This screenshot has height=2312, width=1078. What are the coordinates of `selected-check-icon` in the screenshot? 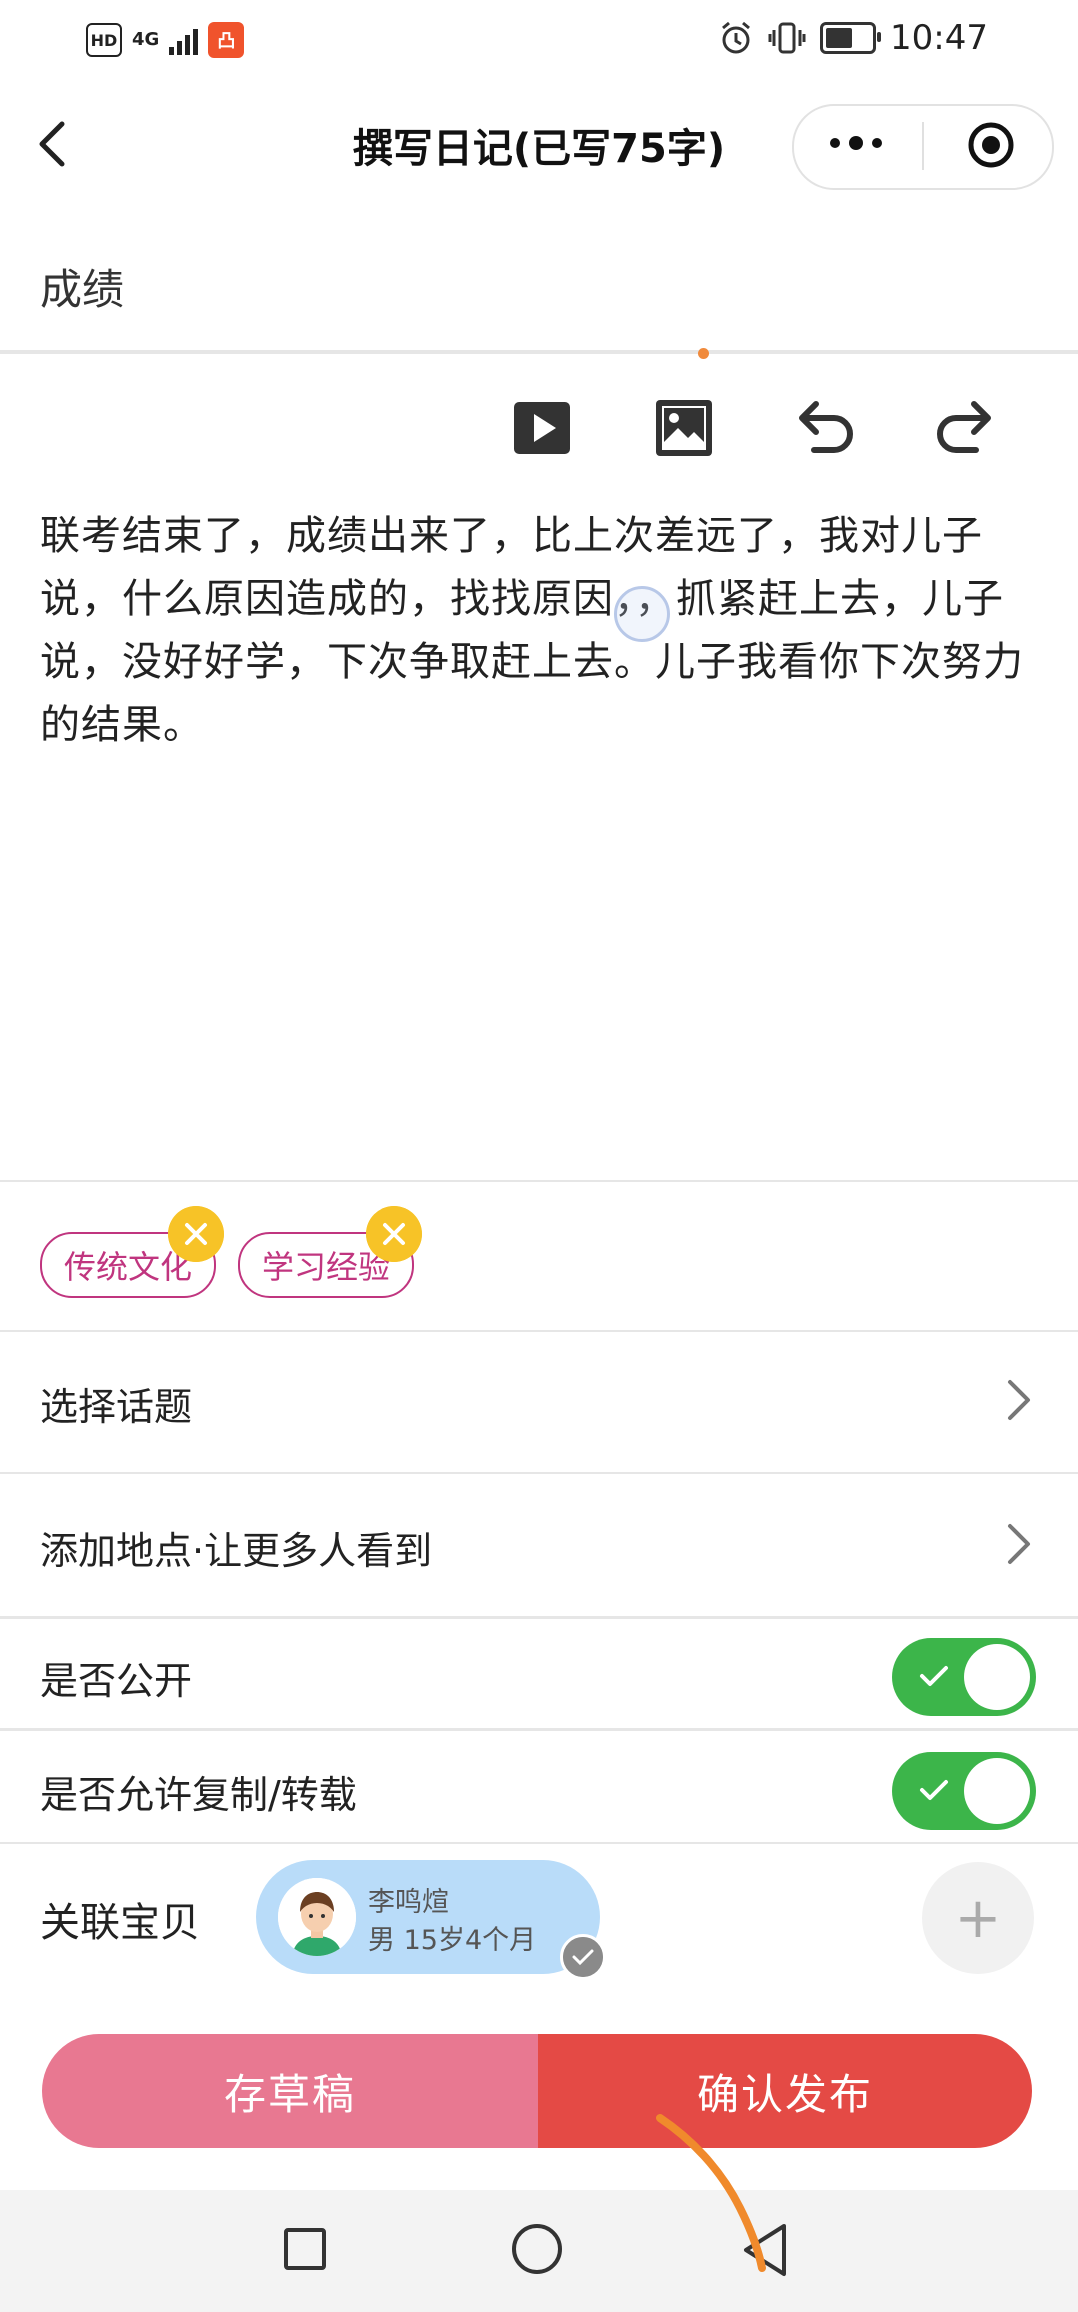 It's located at (583, 1957).